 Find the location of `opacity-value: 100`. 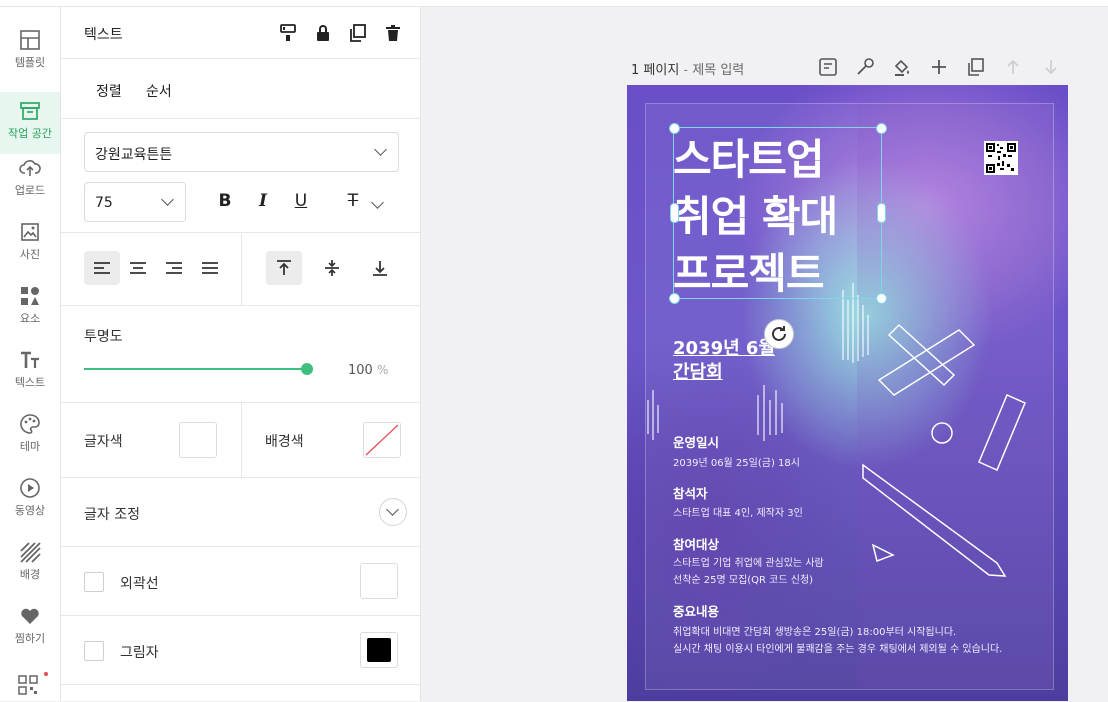

opacity-value: 100 is located at coordinates (360, 370).